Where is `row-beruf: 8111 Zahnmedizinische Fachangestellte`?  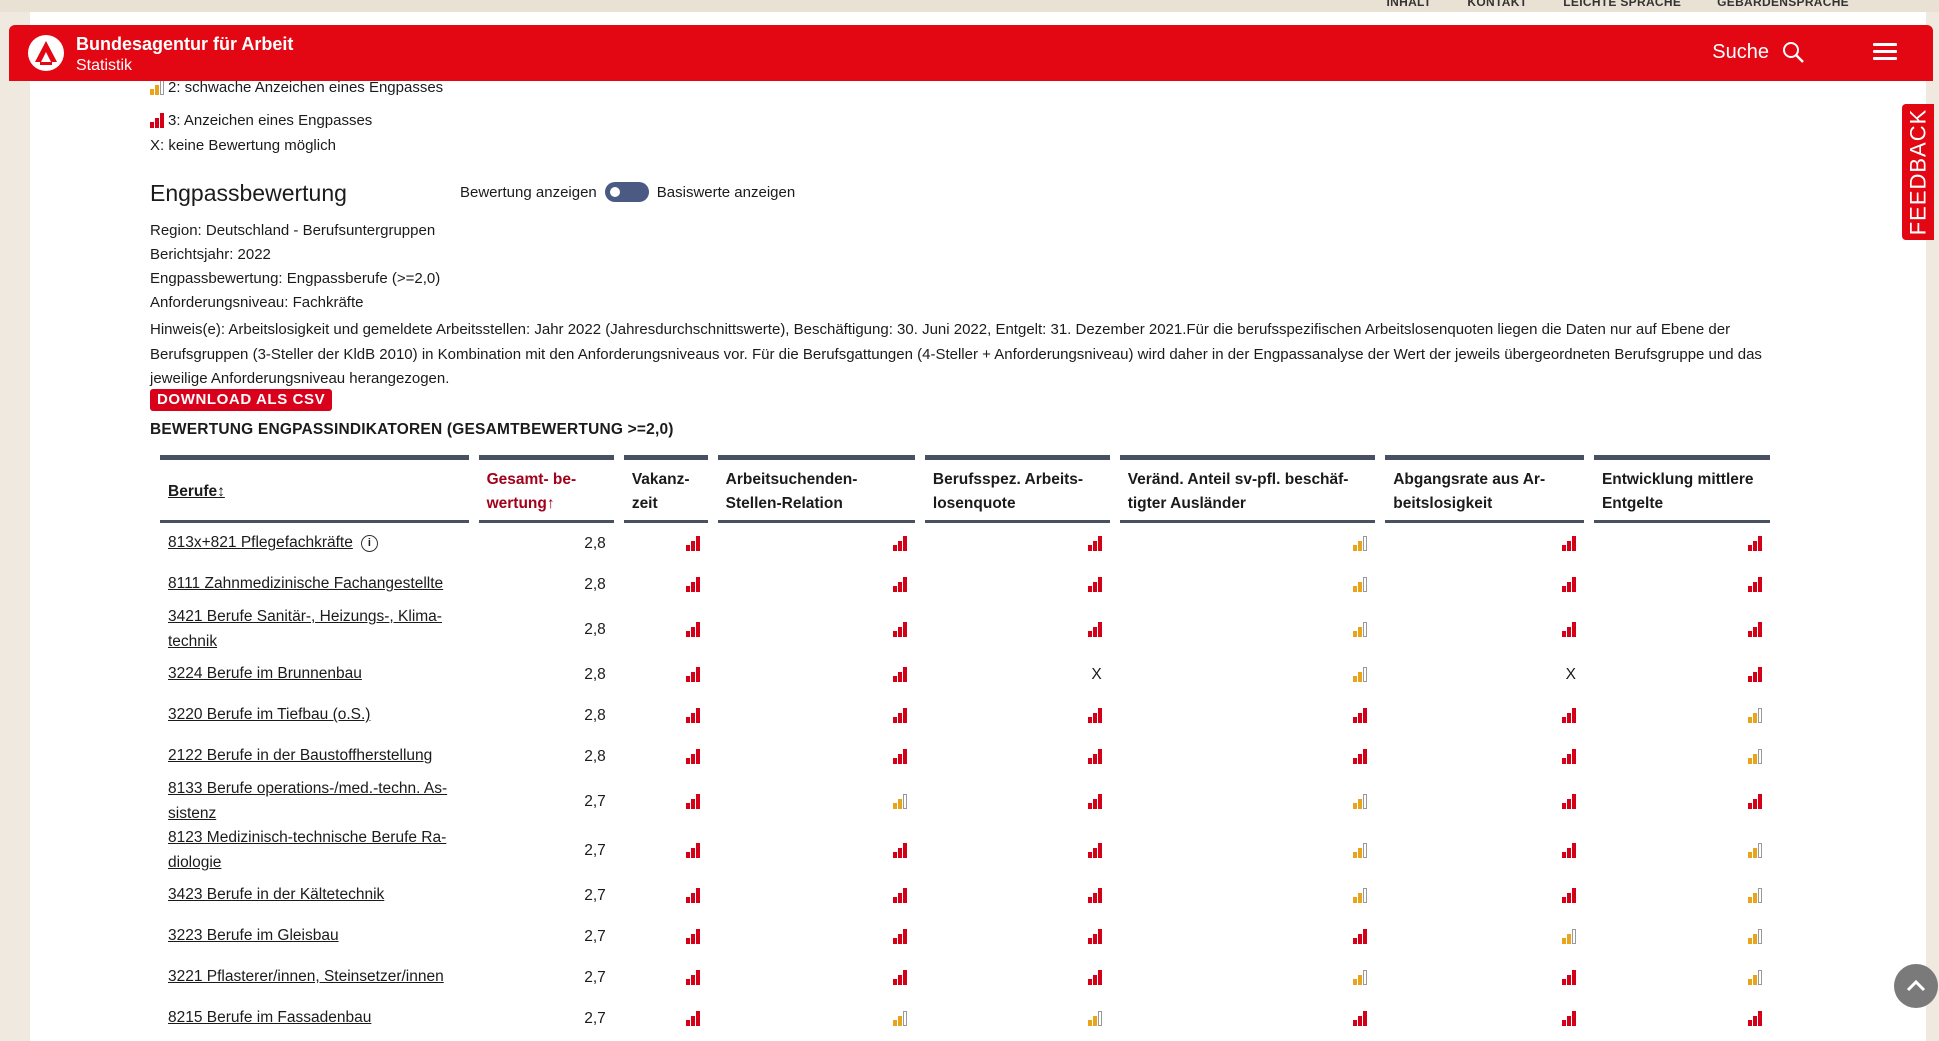 row-beruf: 8111 Zahnmedizinische Fachangestellte is located at coordinates (314, 584).